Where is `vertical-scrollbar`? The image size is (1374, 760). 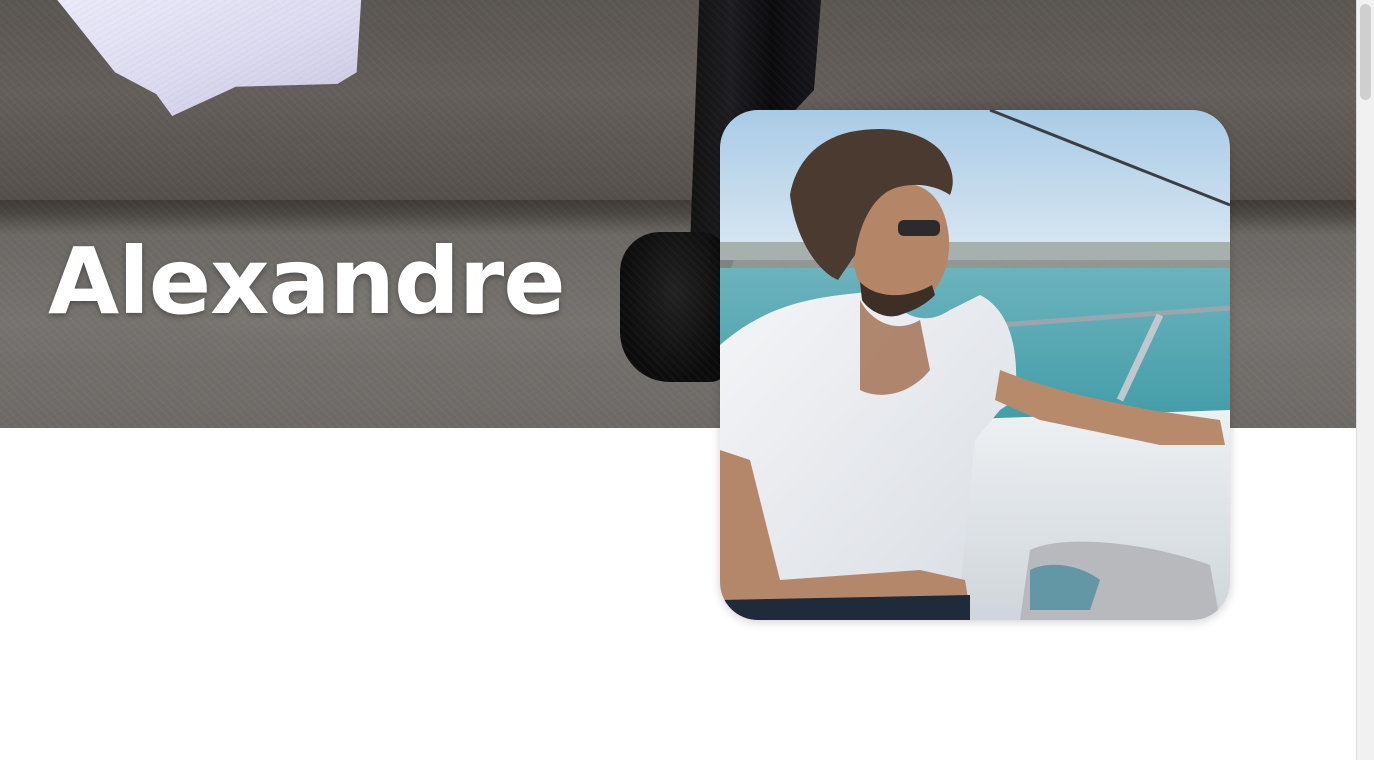 vertical-scrollbar is located at coordinates (1365, 380).